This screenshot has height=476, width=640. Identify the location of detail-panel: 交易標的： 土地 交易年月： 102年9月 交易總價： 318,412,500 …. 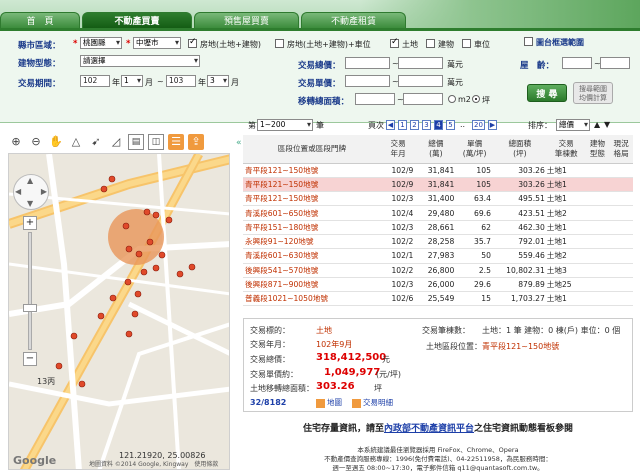
(438, 365).